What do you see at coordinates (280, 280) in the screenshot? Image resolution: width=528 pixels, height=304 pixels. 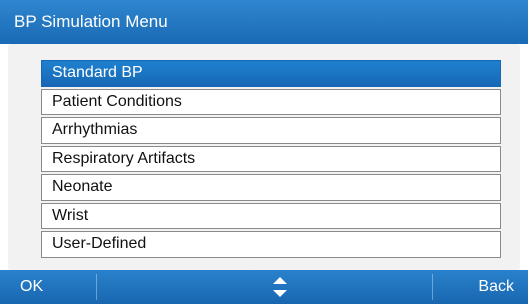 I see `up-arrow-icon` at bounding box center [280, 280].